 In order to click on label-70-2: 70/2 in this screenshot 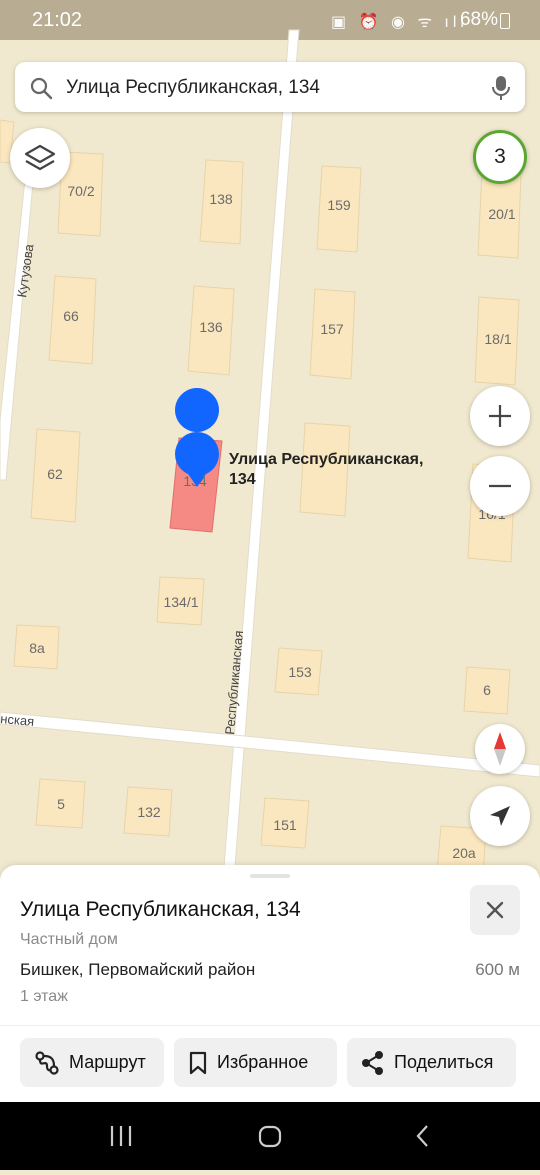, I will do `click(80, 191)`.